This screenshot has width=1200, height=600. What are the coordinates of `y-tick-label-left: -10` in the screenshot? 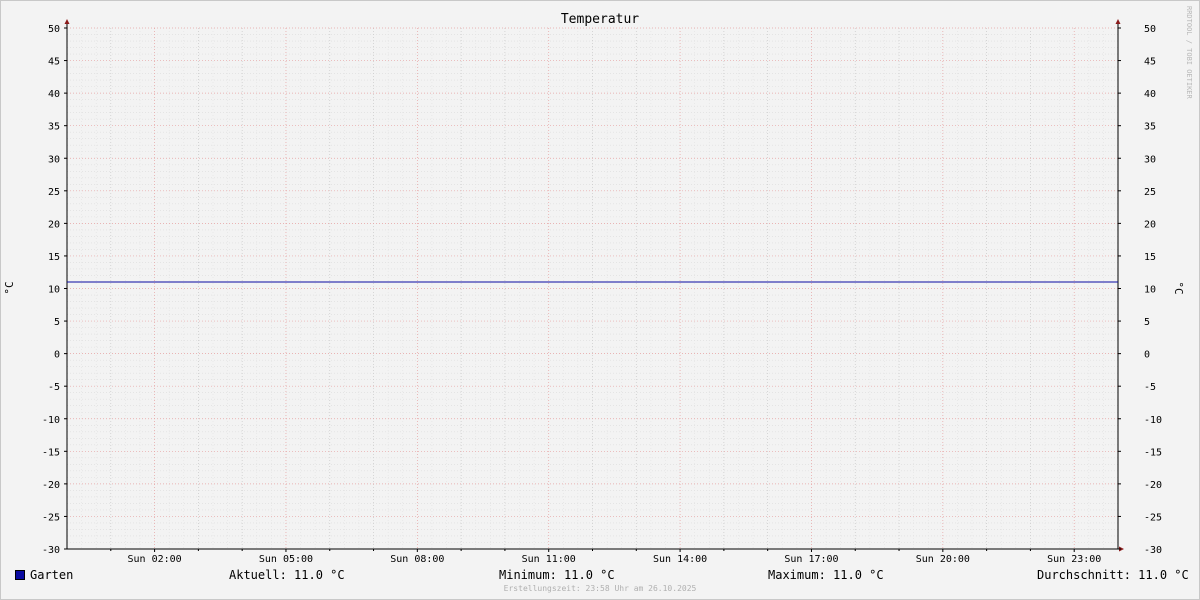 It's located at (51, 420).